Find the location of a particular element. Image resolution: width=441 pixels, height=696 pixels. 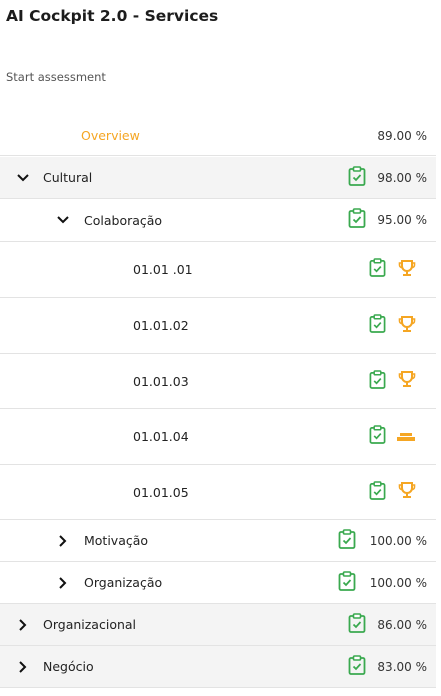

tree-row-percent: 98.00 % is located at coordinates (402, 177).